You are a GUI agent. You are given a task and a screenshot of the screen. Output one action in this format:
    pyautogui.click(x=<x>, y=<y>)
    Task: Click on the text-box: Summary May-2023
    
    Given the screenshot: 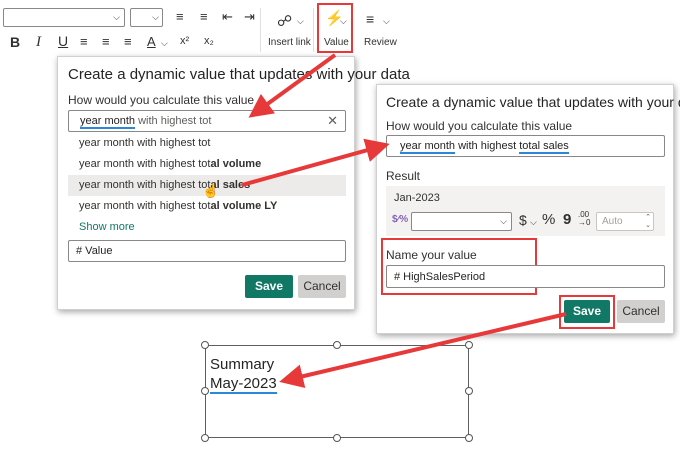 What is the action you would take?
    pyautogui.click(x=337, y=391)
    